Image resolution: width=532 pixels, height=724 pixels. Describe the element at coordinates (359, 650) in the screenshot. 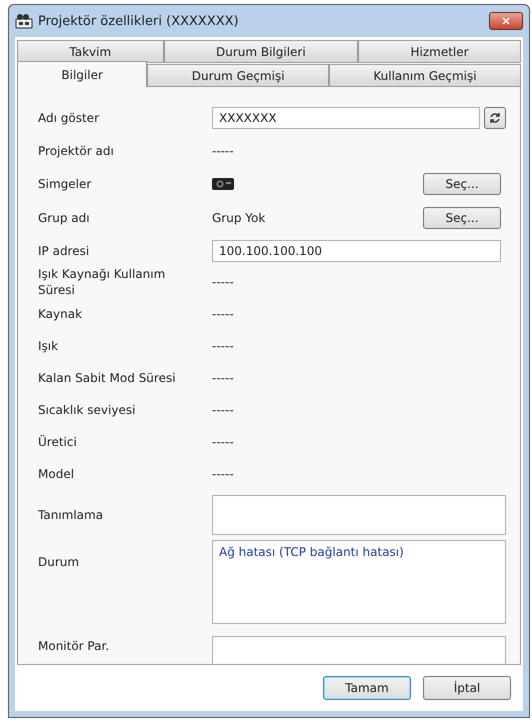

I see `monitor-field` at that location.